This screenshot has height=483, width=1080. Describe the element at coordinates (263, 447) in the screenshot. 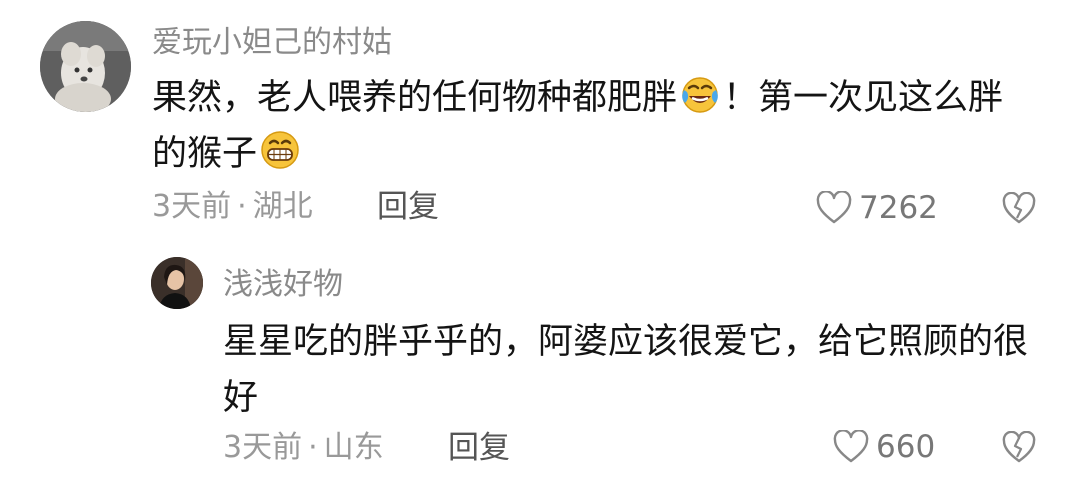

I see `reply-time: 3天前` at that location.